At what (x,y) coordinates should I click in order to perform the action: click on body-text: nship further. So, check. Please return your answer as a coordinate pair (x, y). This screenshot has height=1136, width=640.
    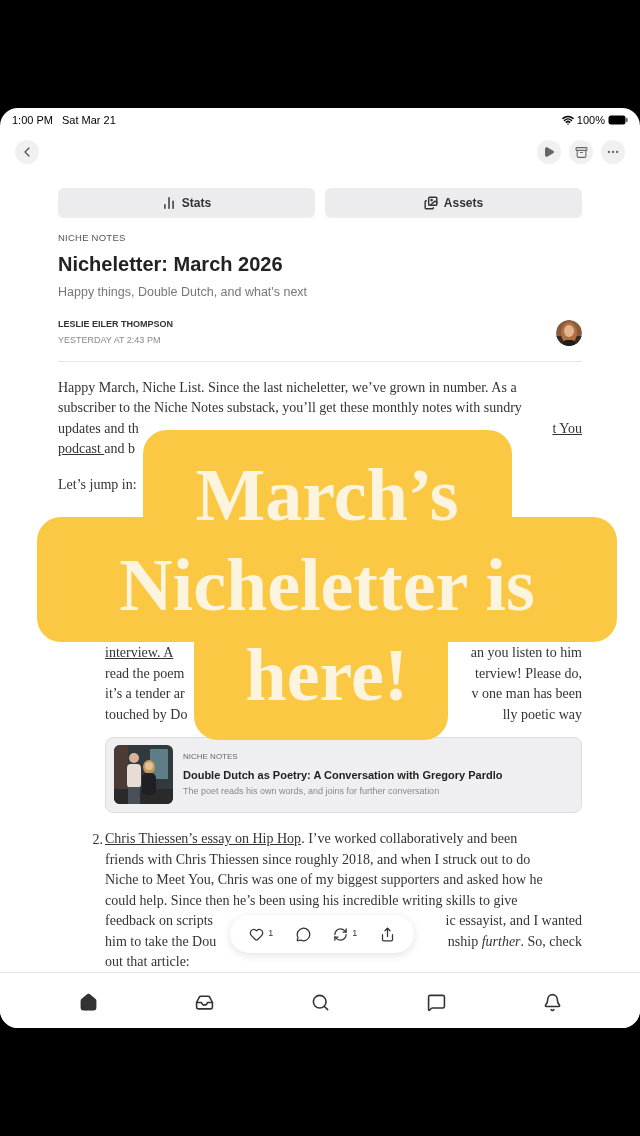
    Looking at the image, I should click on (514, 941).